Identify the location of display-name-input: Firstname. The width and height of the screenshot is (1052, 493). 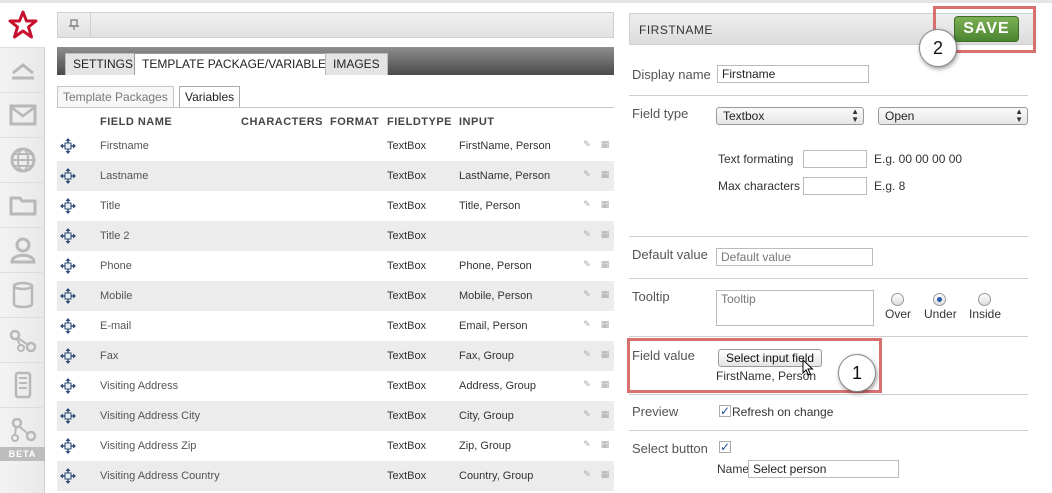
(793, 74).